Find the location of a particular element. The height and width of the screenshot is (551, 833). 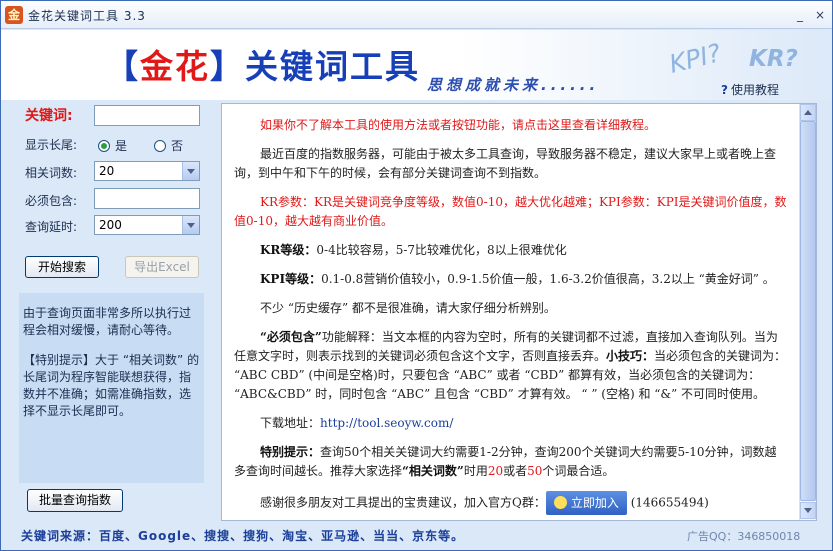

scroll-down-icon is located at coordinates (808, 510).